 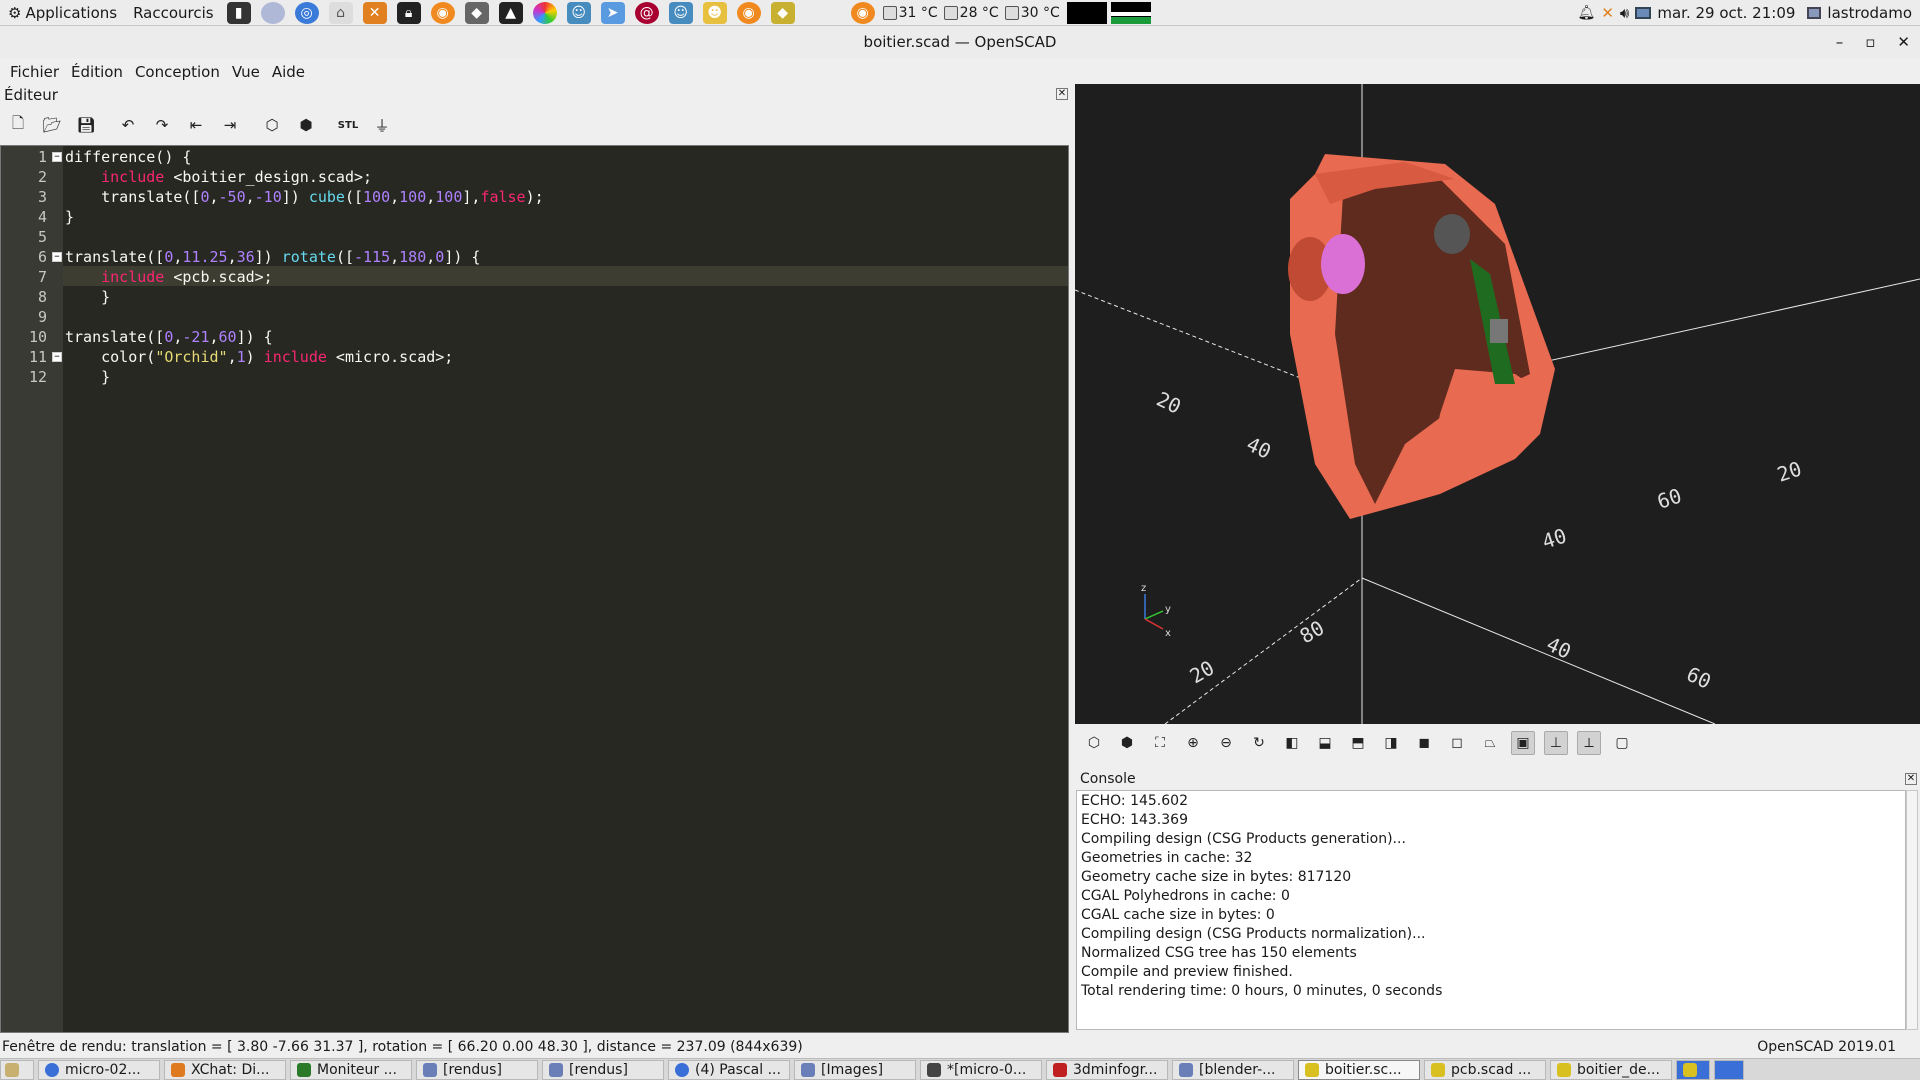 What do you see at coordinates (1062, 94) in the screenshot?
I see `editor-close-icon: ✕` at bounding box center [1062, 94].